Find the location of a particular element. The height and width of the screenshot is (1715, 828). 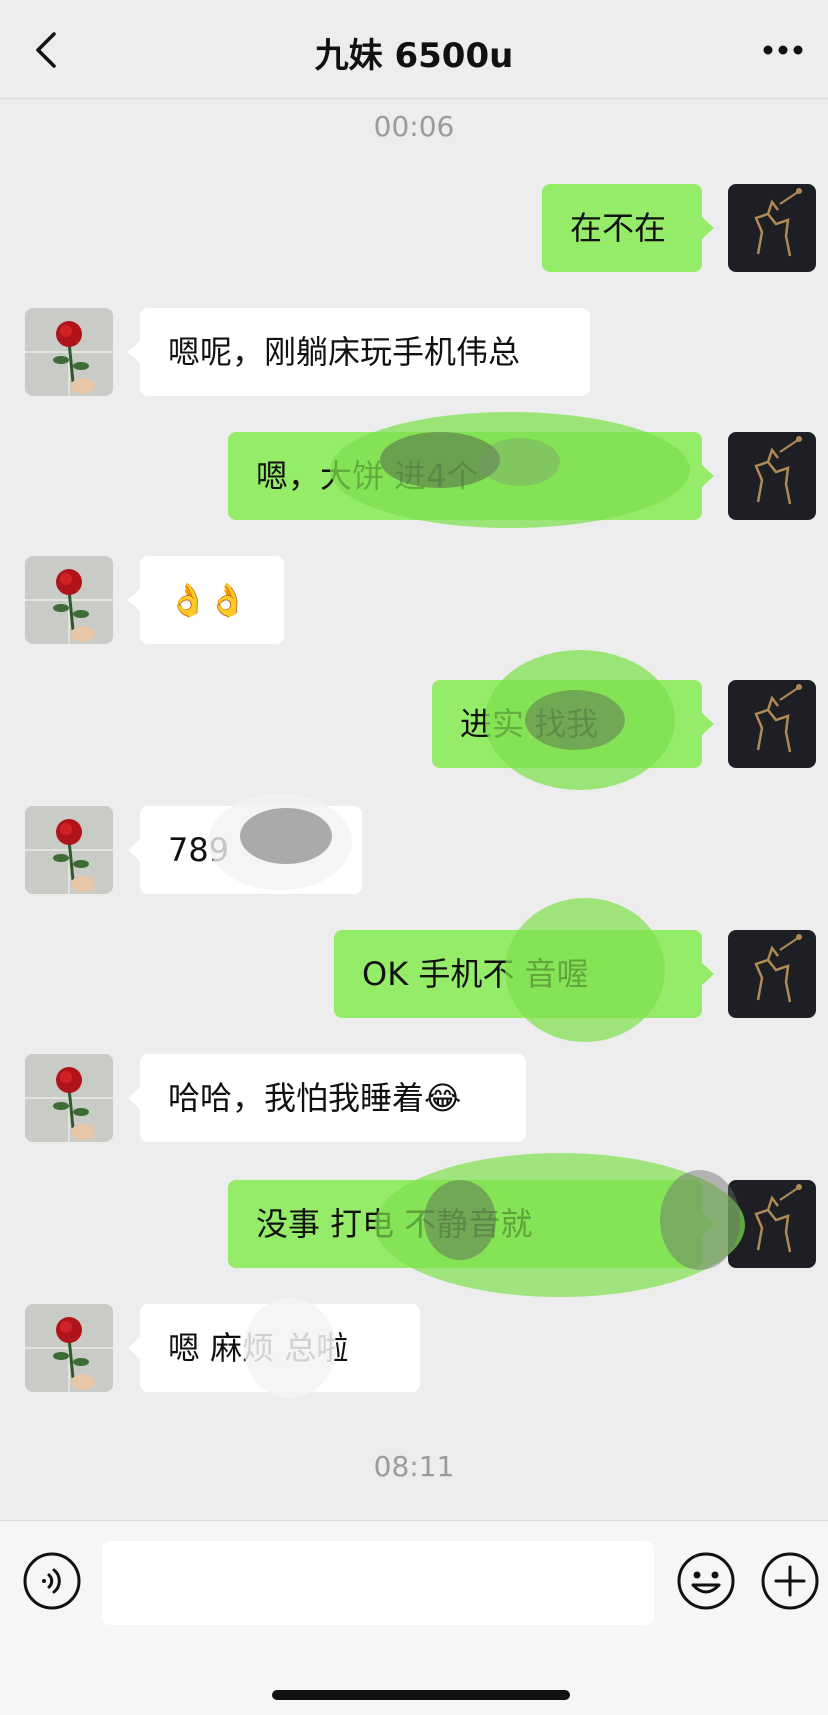

message-bubble-received: 789 is located at coordinates (245, 850).